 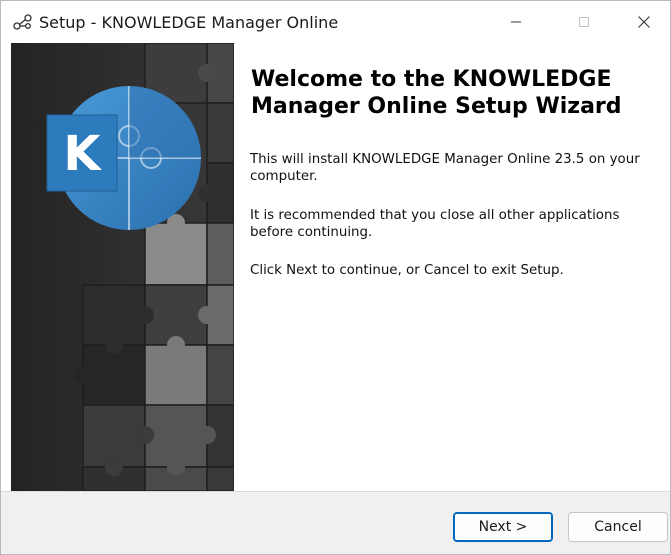 I want to click on maximize-button, so click(x=584, y=22).